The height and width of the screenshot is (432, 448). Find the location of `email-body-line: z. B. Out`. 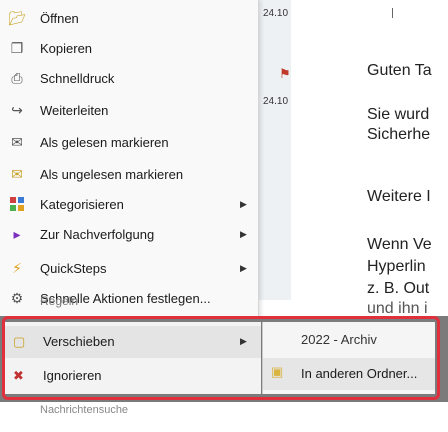

email-body-line: z. B. Out is located at coordinates (398, 288).